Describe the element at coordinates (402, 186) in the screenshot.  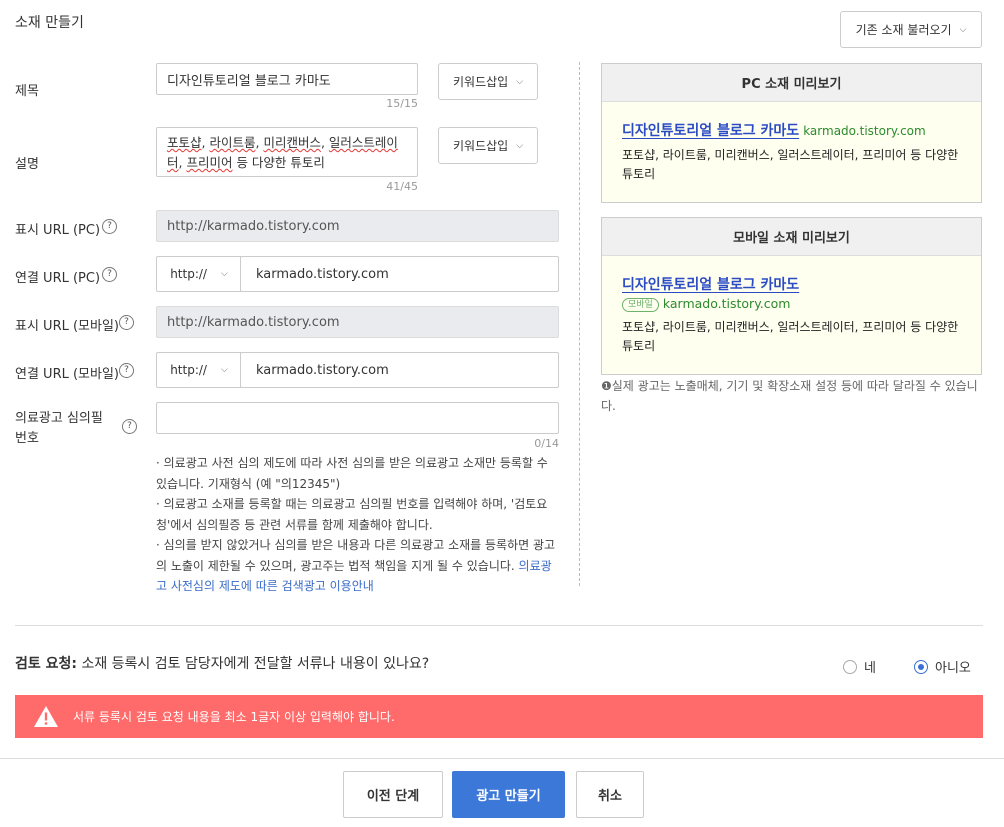
I see `description-counter: 41/45` at that location.